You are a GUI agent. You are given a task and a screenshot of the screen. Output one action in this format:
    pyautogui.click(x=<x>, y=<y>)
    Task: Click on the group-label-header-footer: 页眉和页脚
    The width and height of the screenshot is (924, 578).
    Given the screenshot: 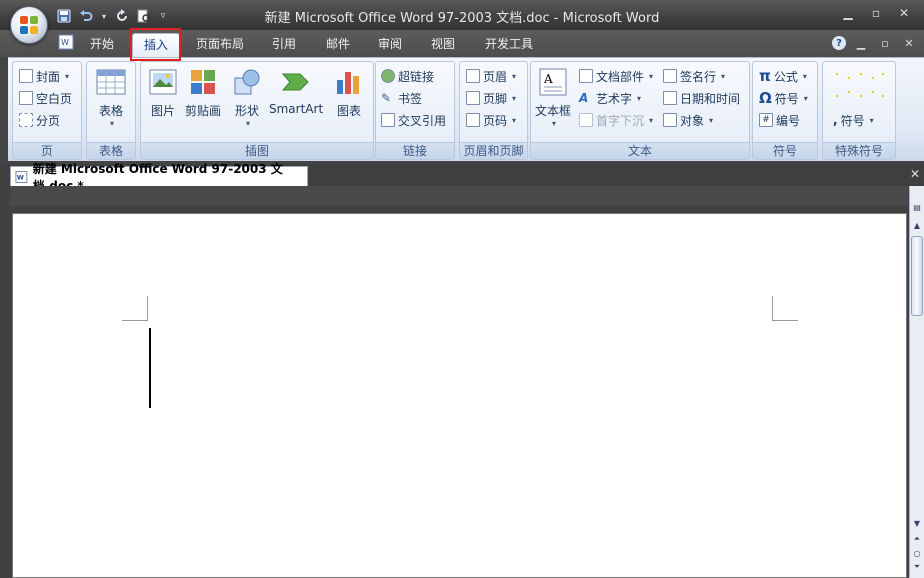 What is the action you would take?
    pyautogui.click(x=493, y=150)
    